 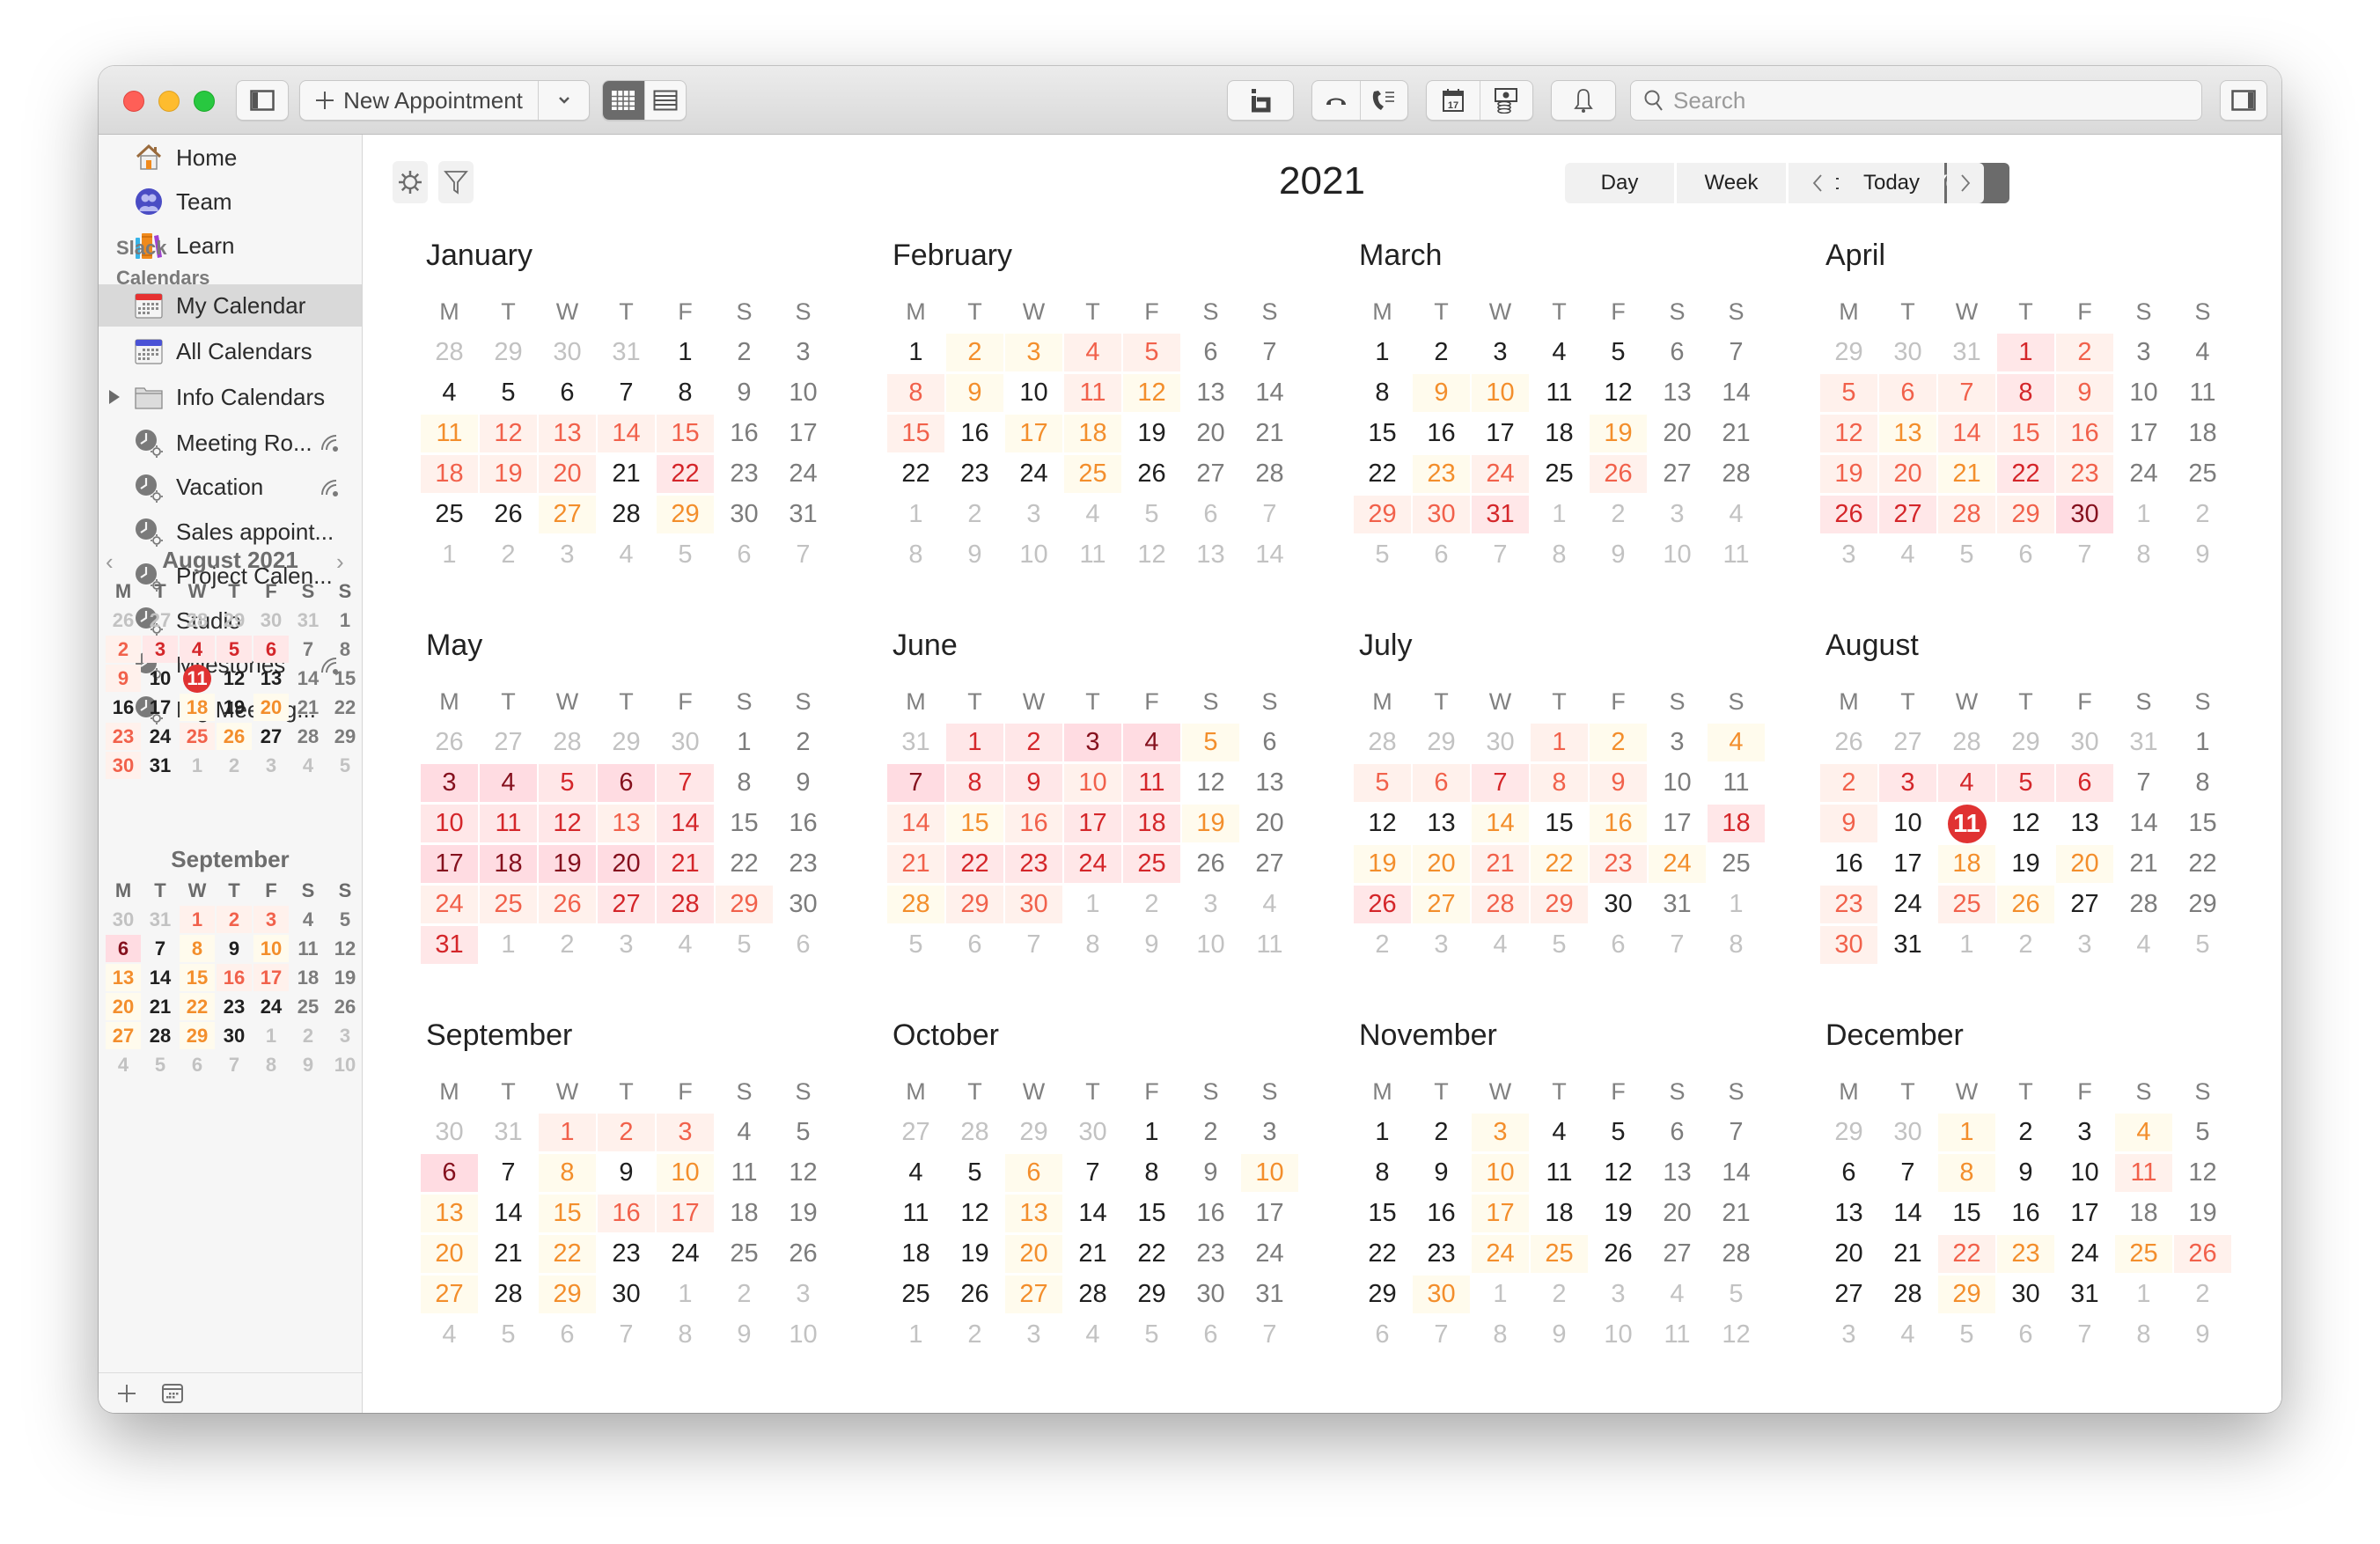 I want to click on day-cell-busy: 30, so click(x=123, y=765).